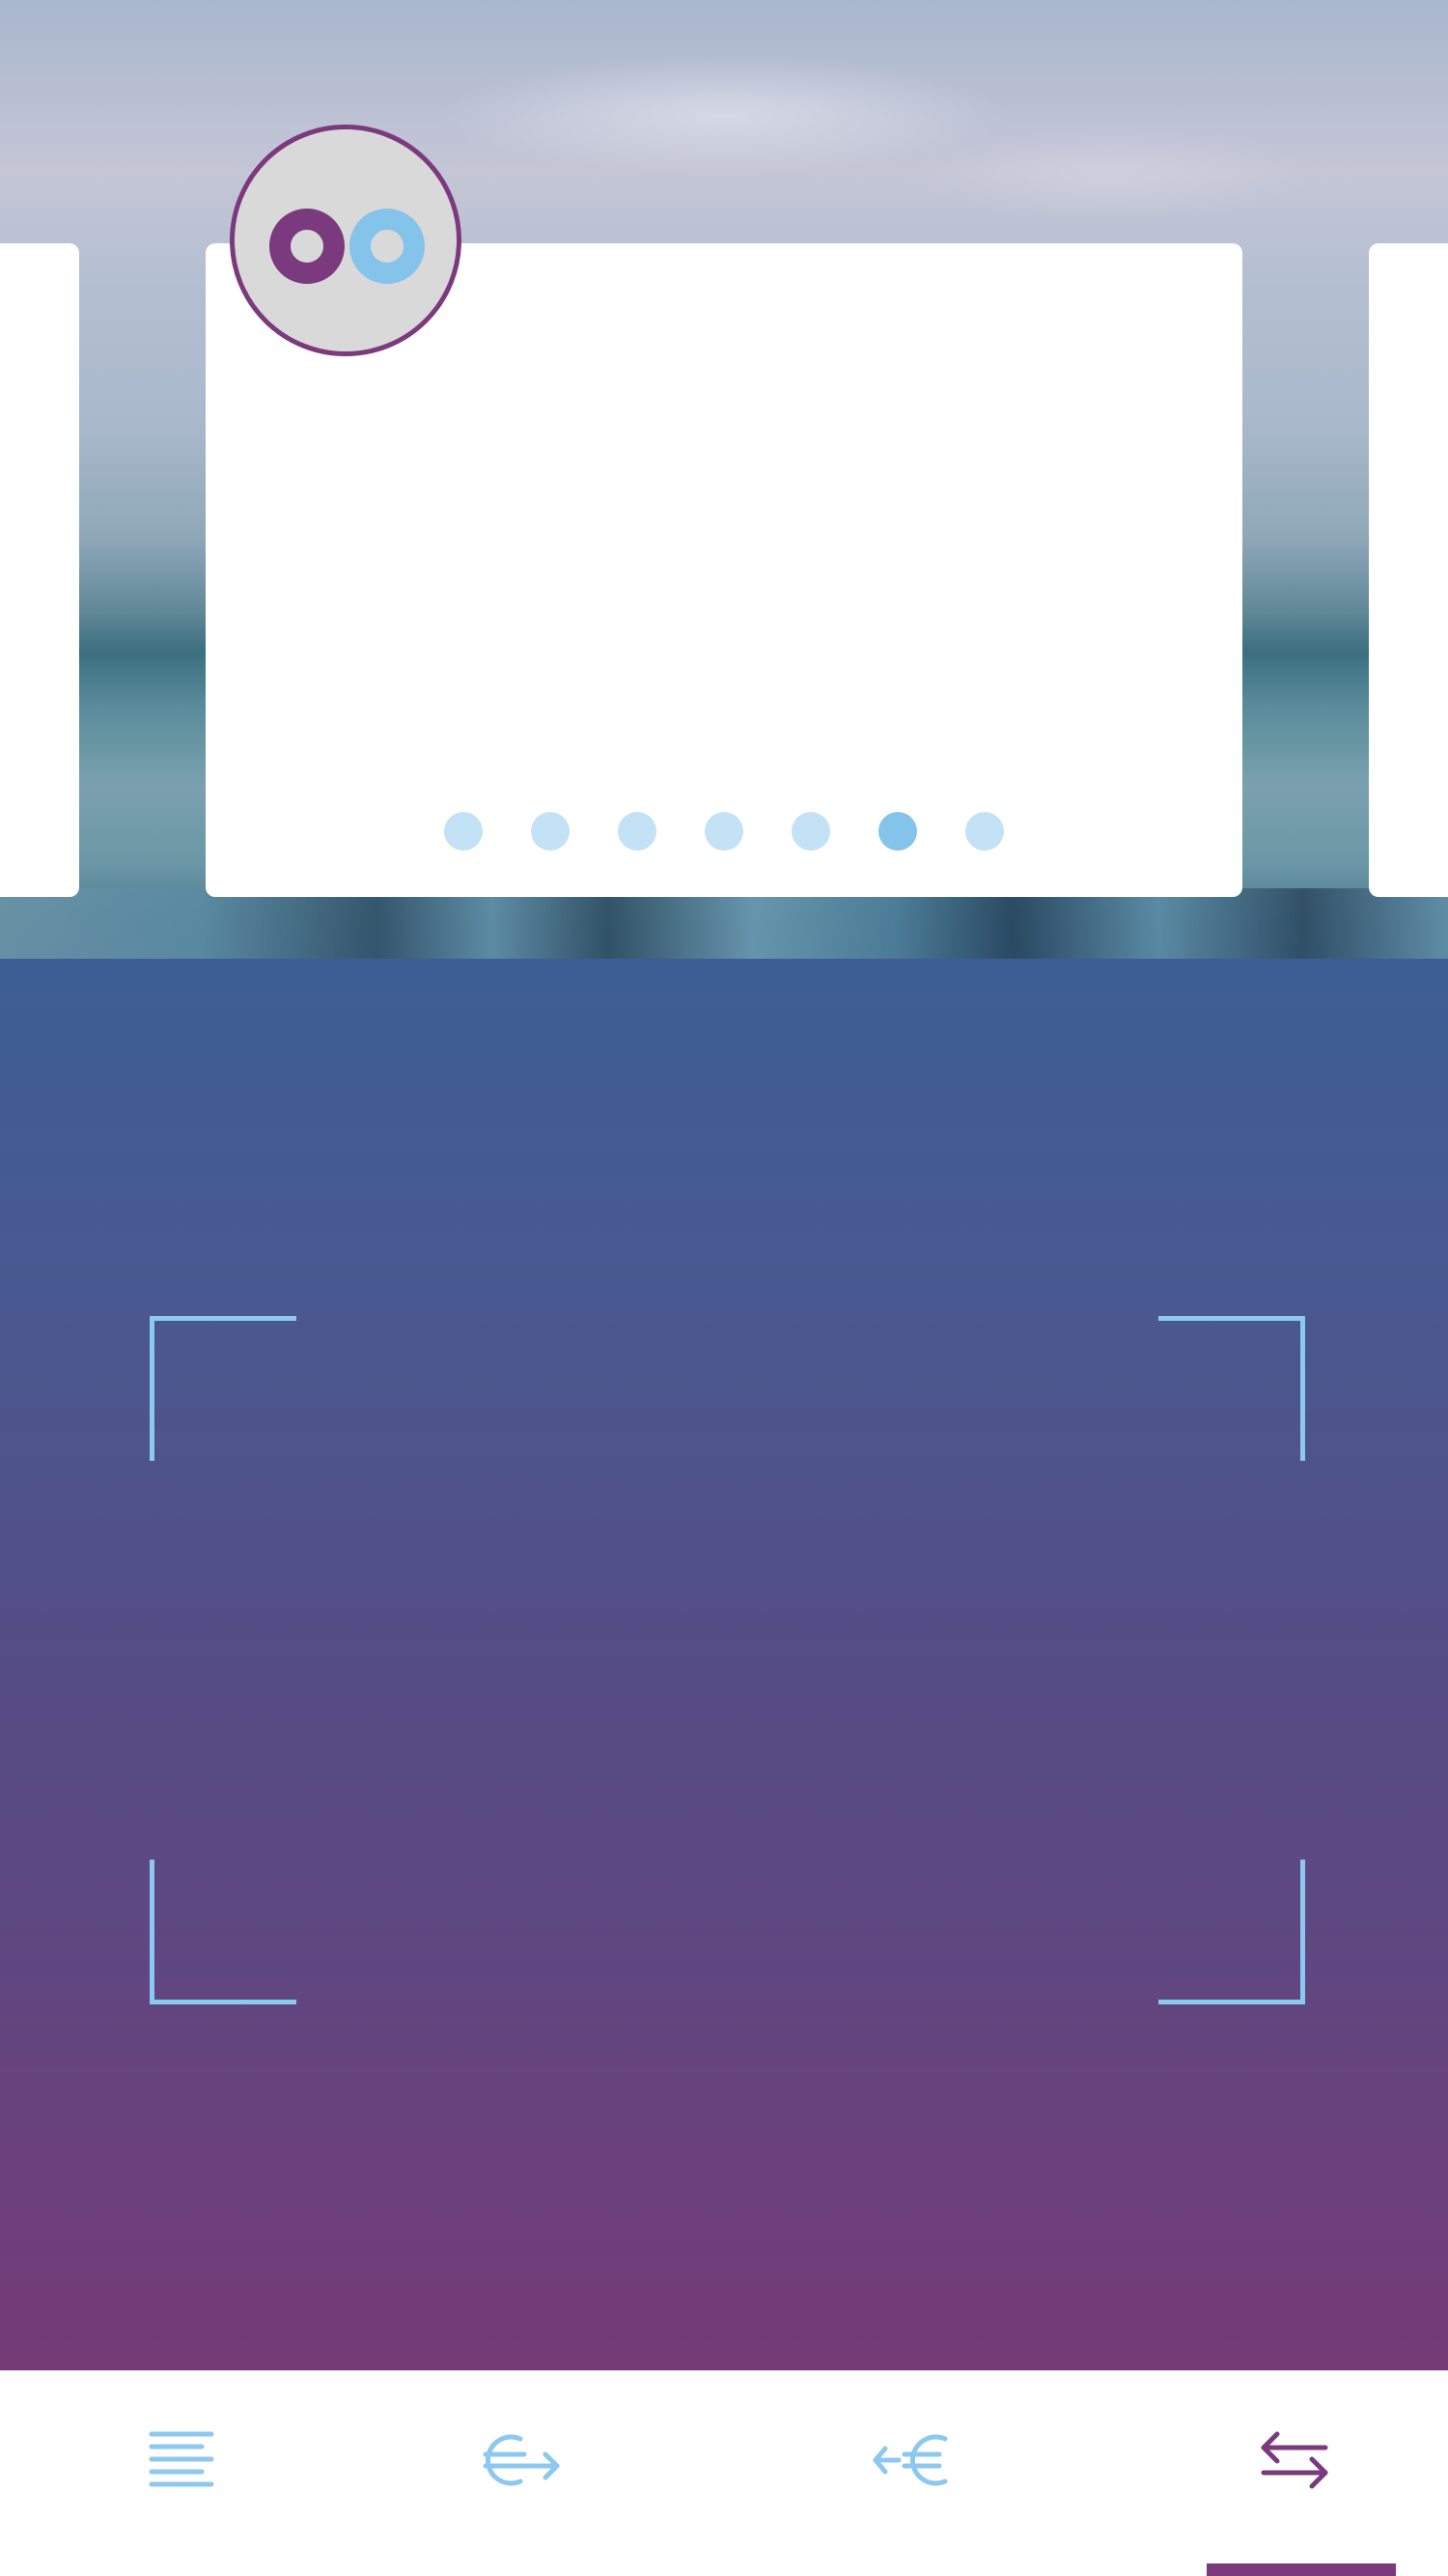 This screenshot has width=1448, height=2576. I want to click on brand-logo, so click(346, 241).